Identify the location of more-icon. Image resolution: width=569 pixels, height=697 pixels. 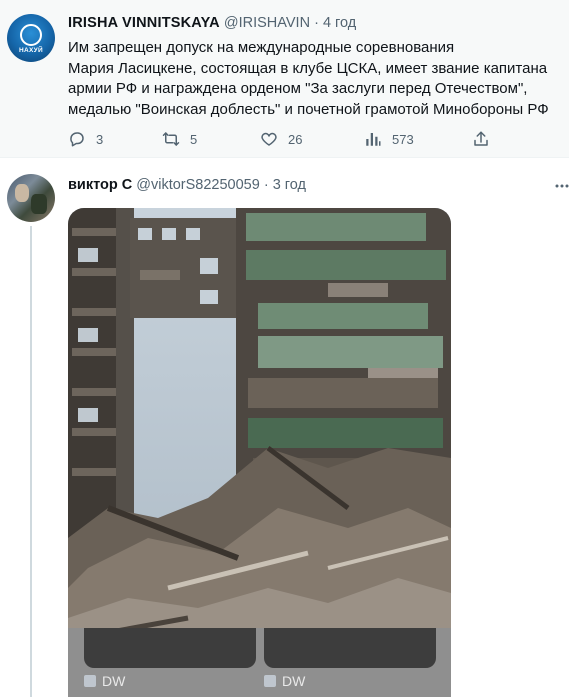
(562, 186).